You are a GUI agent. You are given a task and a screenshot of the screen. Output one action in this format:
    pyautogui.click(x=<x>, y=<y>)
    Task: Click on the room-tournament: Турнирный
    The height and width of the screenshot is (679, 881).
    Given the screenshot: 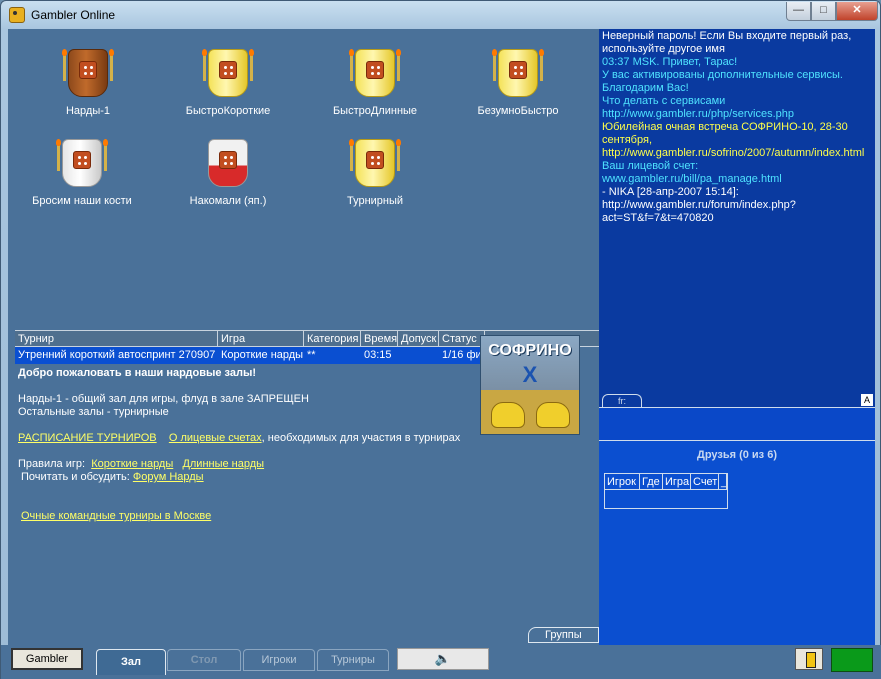 What is the action you would take?
    pyautogui.click(x=375, y=178)
    